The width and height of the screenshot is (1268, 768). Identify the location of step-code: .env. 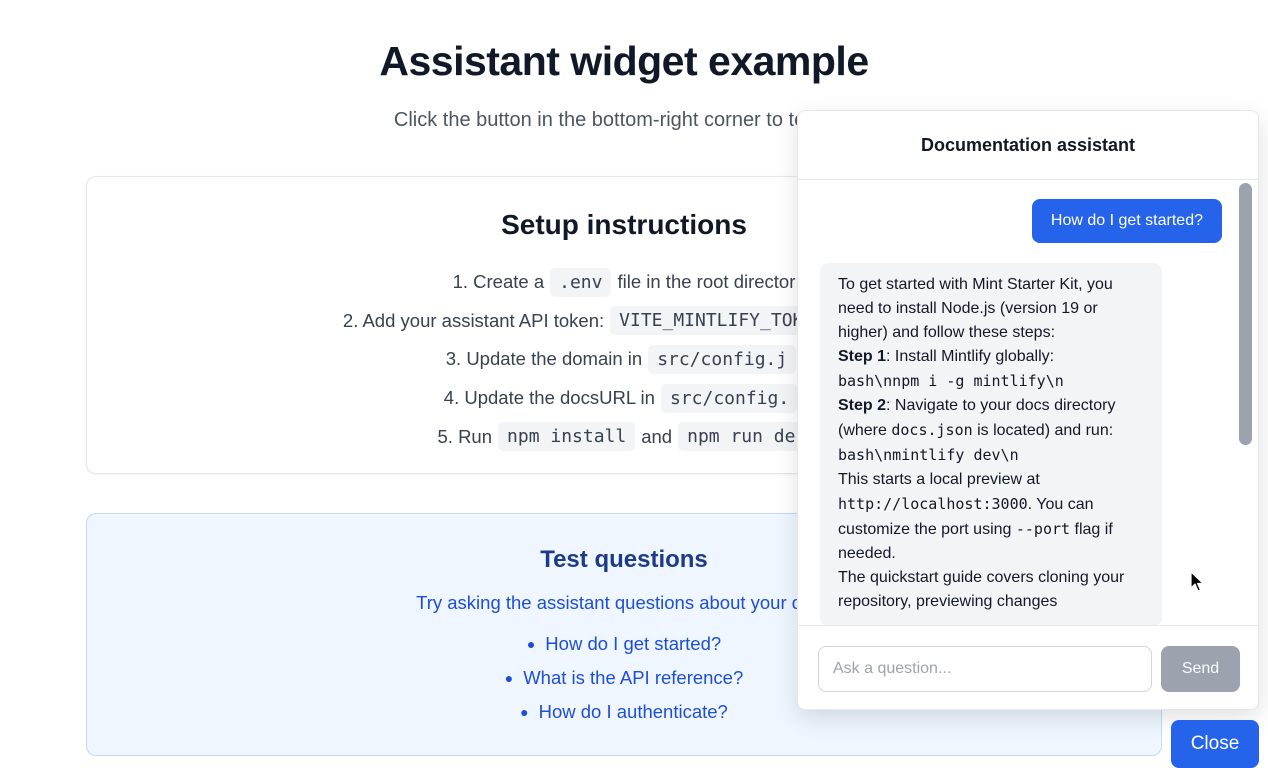
(581, 282).